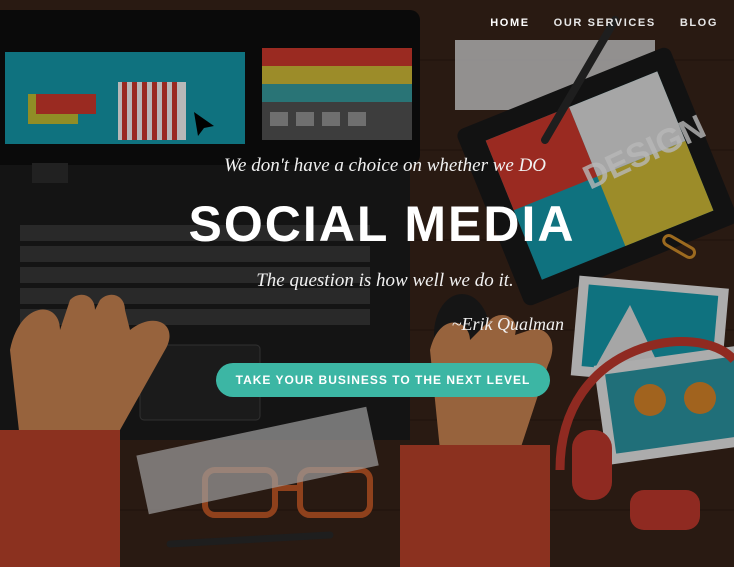 Image resolution: width=734 pixels, height=567 pixels. What do you see at coordinates (385, 165) in the screenshot?
I see `quote-line-1: We don't have a choice on whether we DO` at bounding box center [385, 165].